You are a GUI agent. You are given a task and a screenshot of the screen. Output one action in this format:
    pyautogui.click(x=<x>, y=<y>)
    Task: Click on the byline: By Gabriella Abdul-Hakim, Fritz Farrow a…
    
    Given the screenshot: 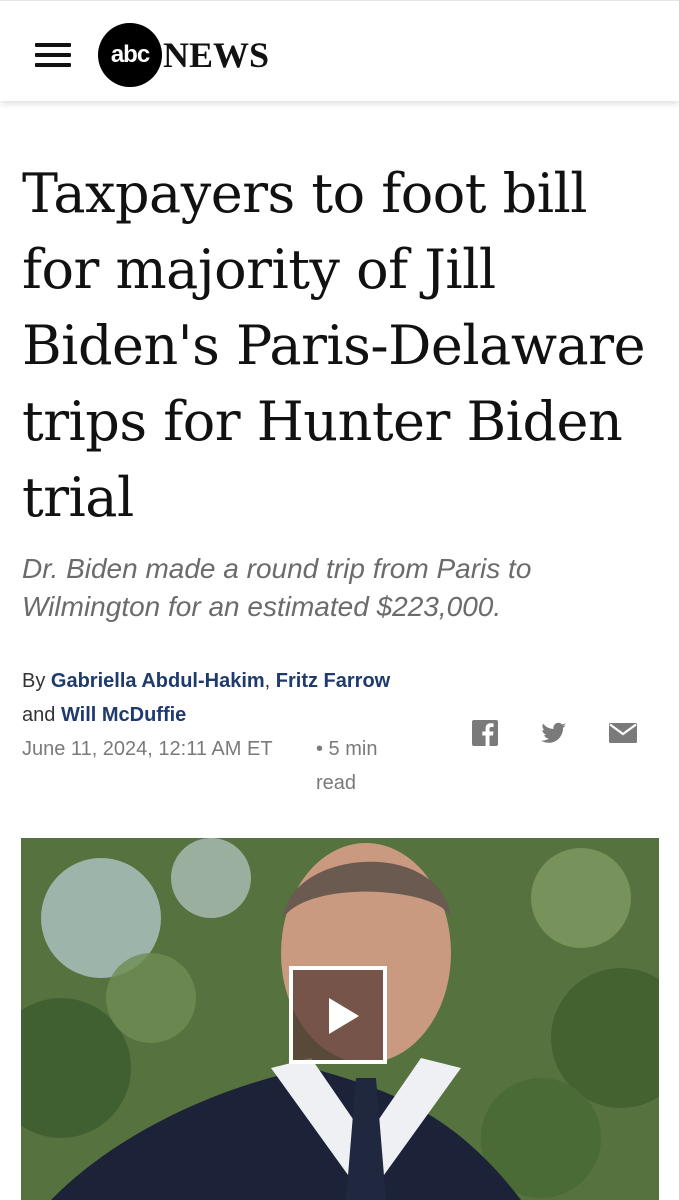 What is the action you would take?
    pyautogui.click(x=212, y=698)
    